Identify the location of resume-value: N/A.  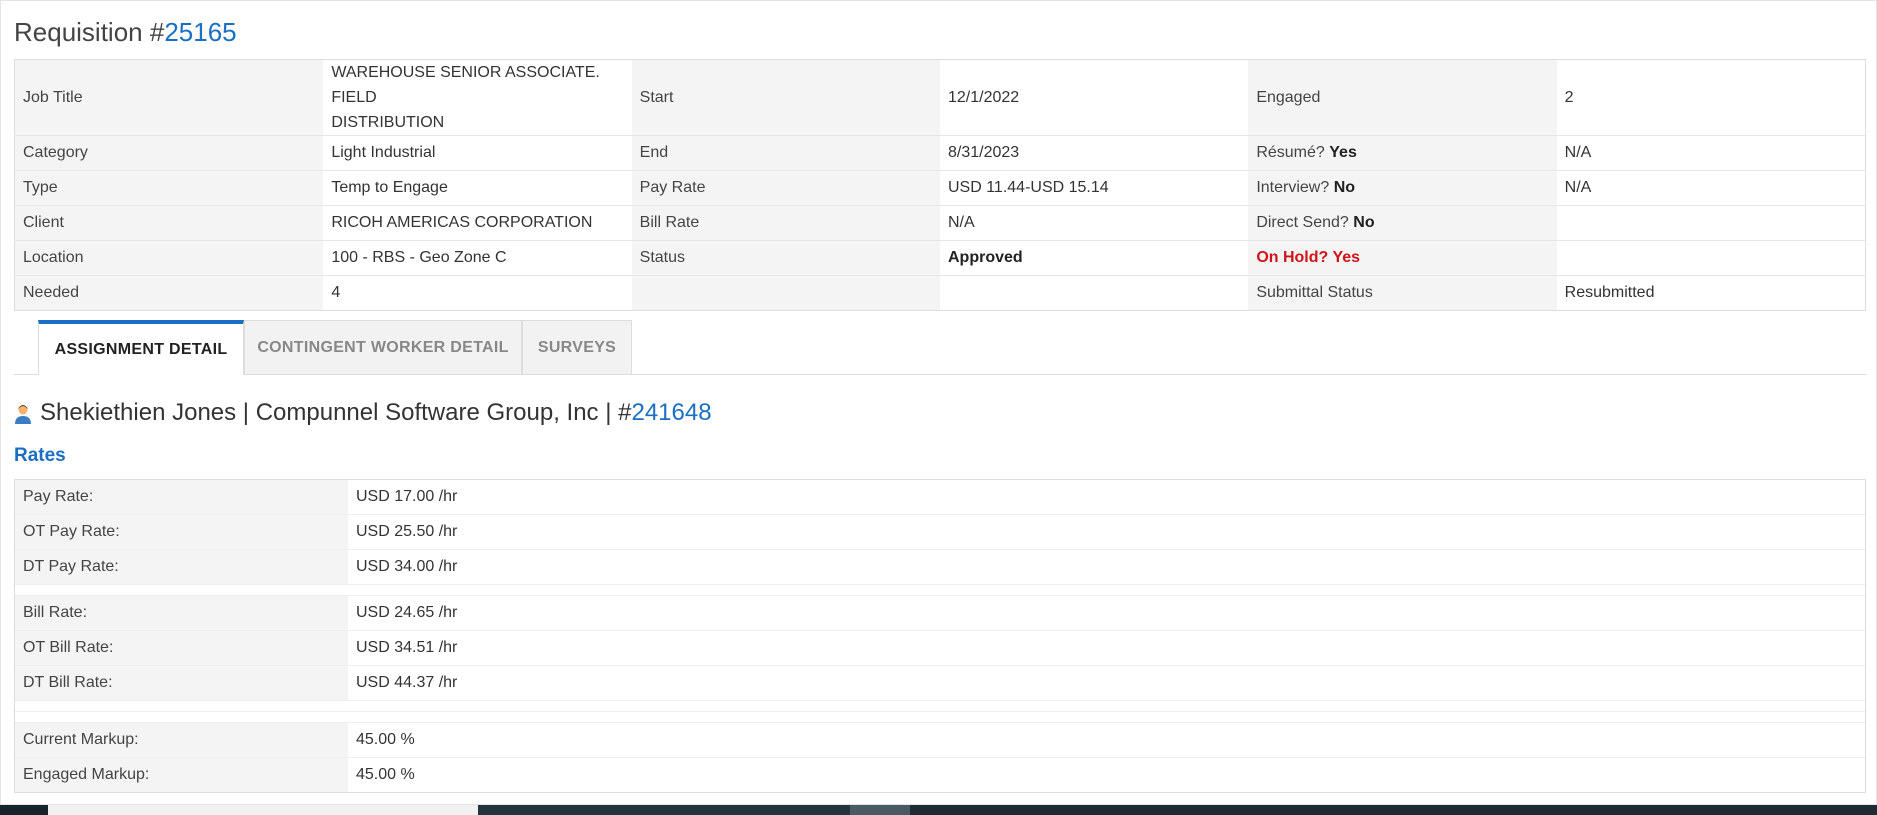
(1711, 153).